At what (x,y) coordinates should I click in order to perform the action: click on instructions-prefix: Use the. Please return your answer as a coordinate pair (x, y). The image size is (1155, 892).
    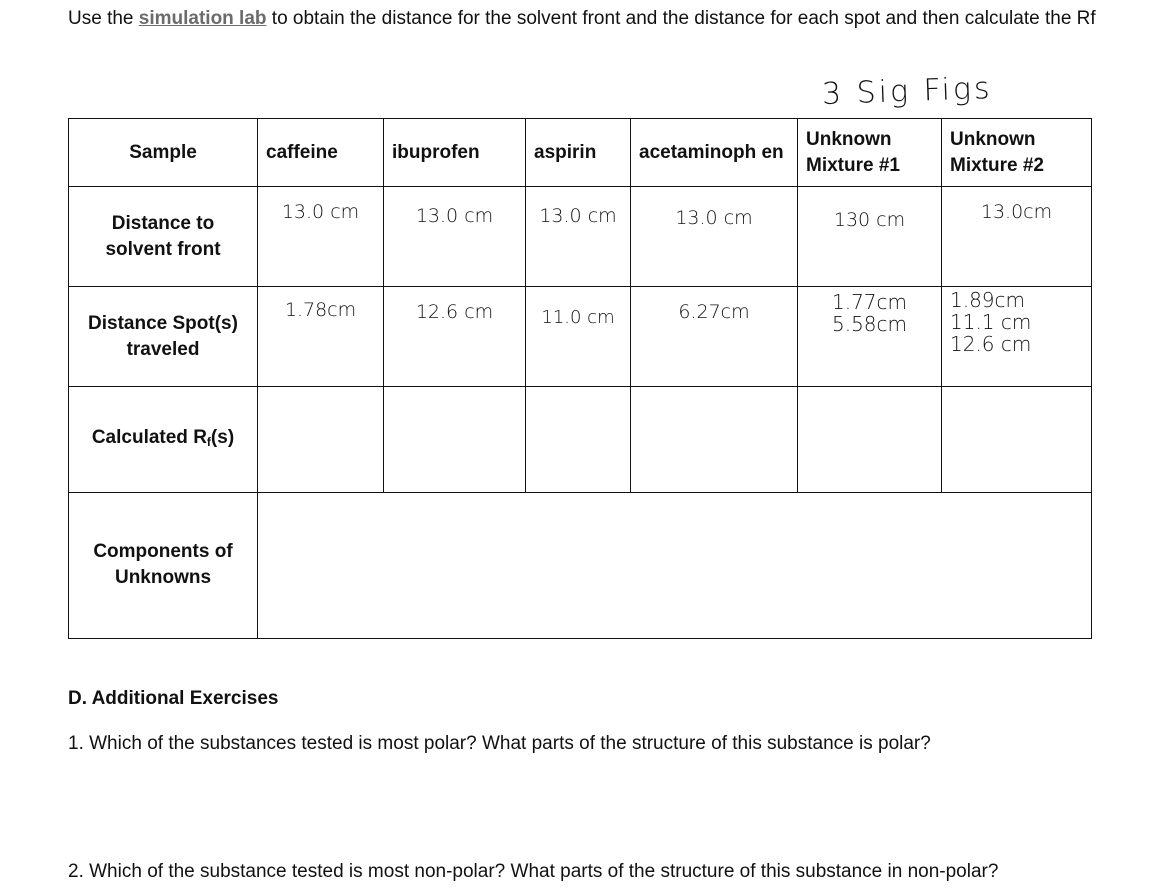
    Looking at the image, I should click on (103, 18).